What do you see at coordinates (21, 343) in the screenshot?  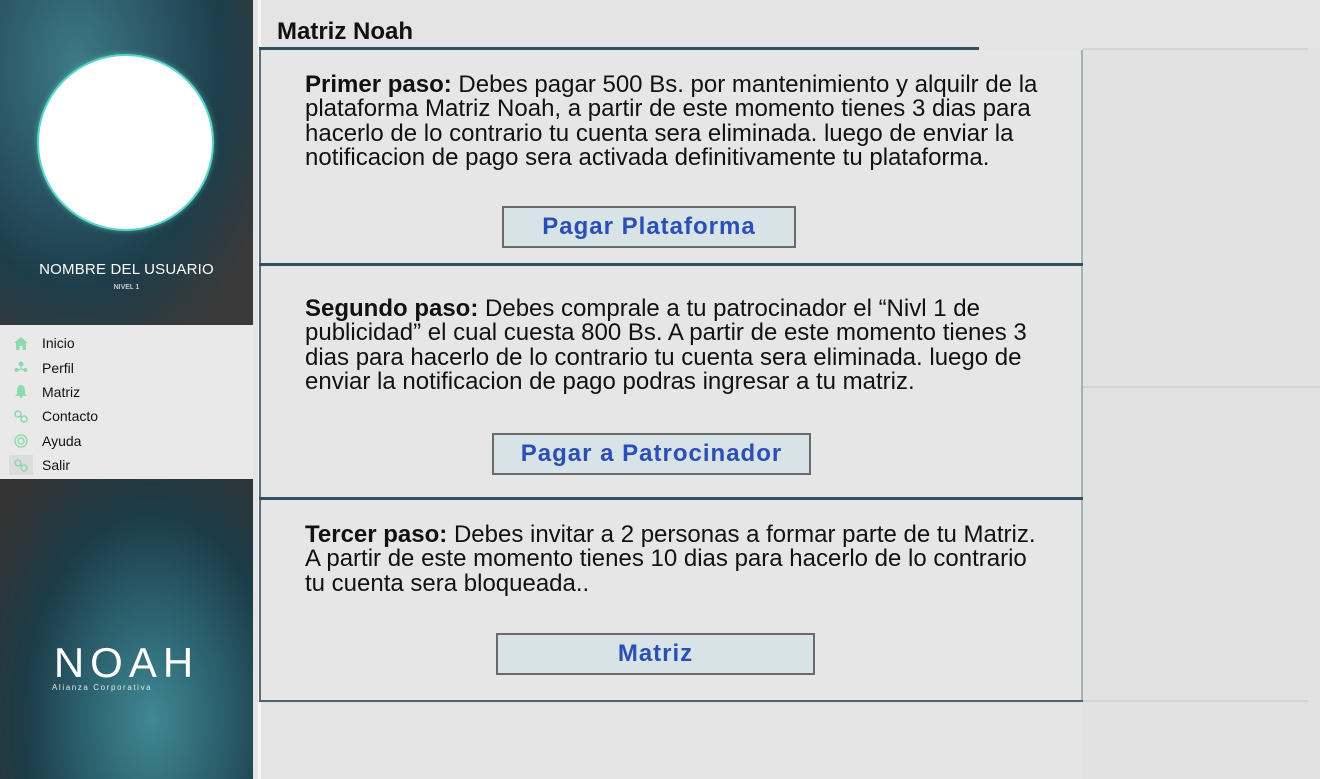 I see `home-icon` at bounding box center [21, 343].